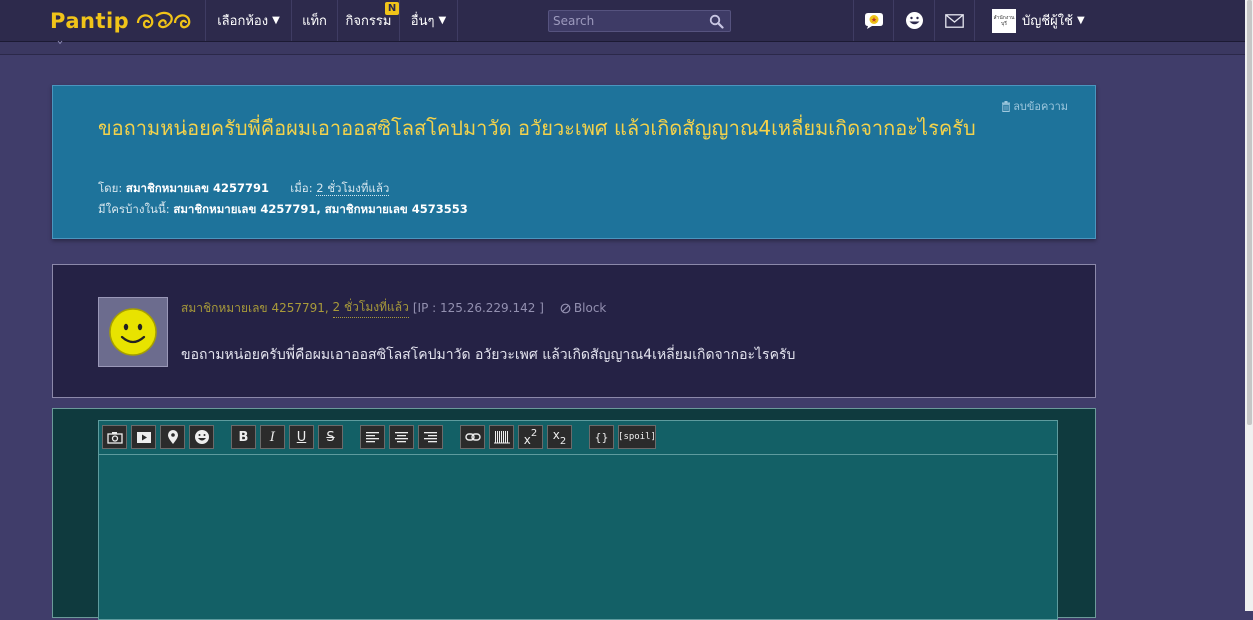  Describe the element at coordinates (628, 21) in the screenshot. I see `search-input` at that location.